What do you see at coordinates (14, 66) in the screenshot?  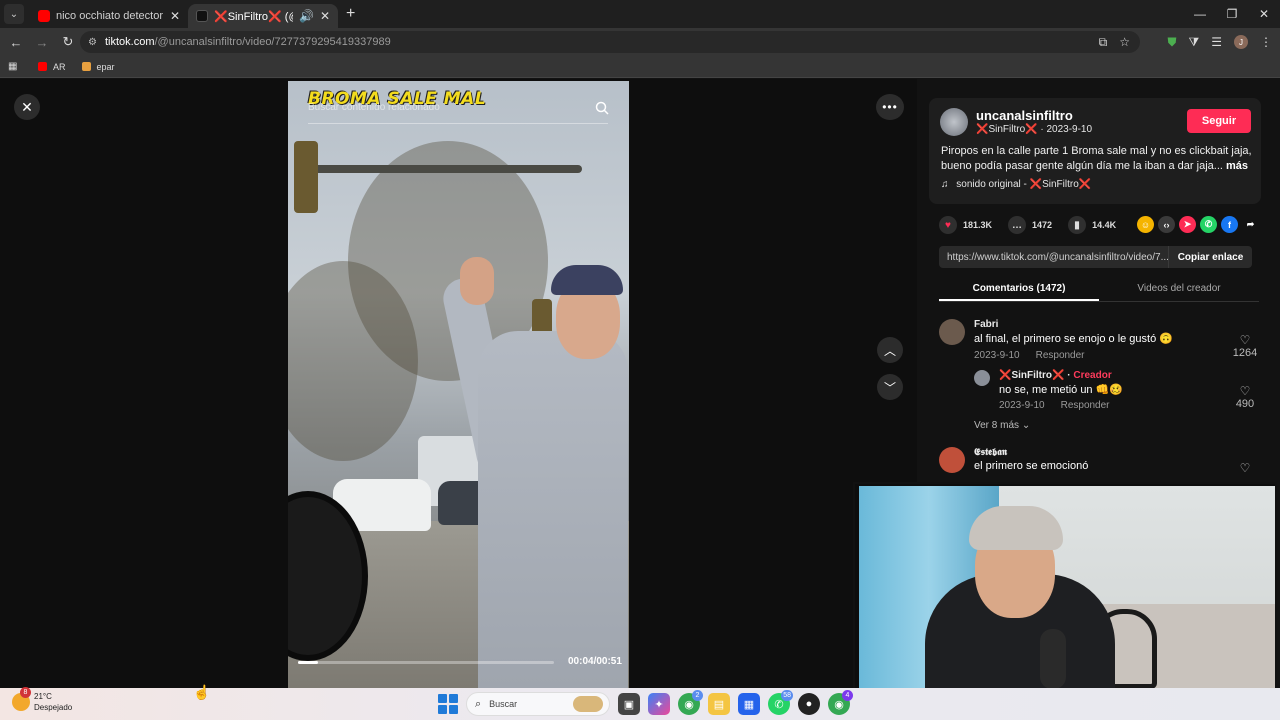 I see `apps-grid-icon: ▦` at bounding box center [14, 66].